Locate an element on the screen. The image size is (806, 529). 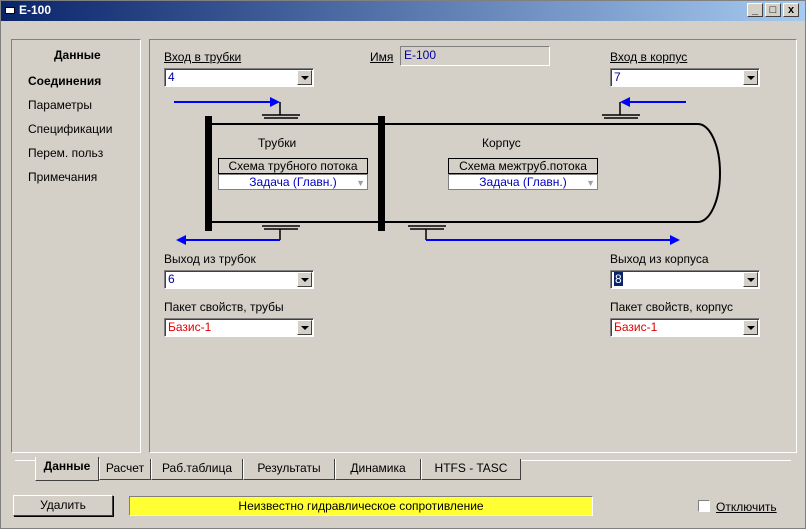
tube-fluid-pkg-value: Базис-1 is located at coordinates (190, 327).